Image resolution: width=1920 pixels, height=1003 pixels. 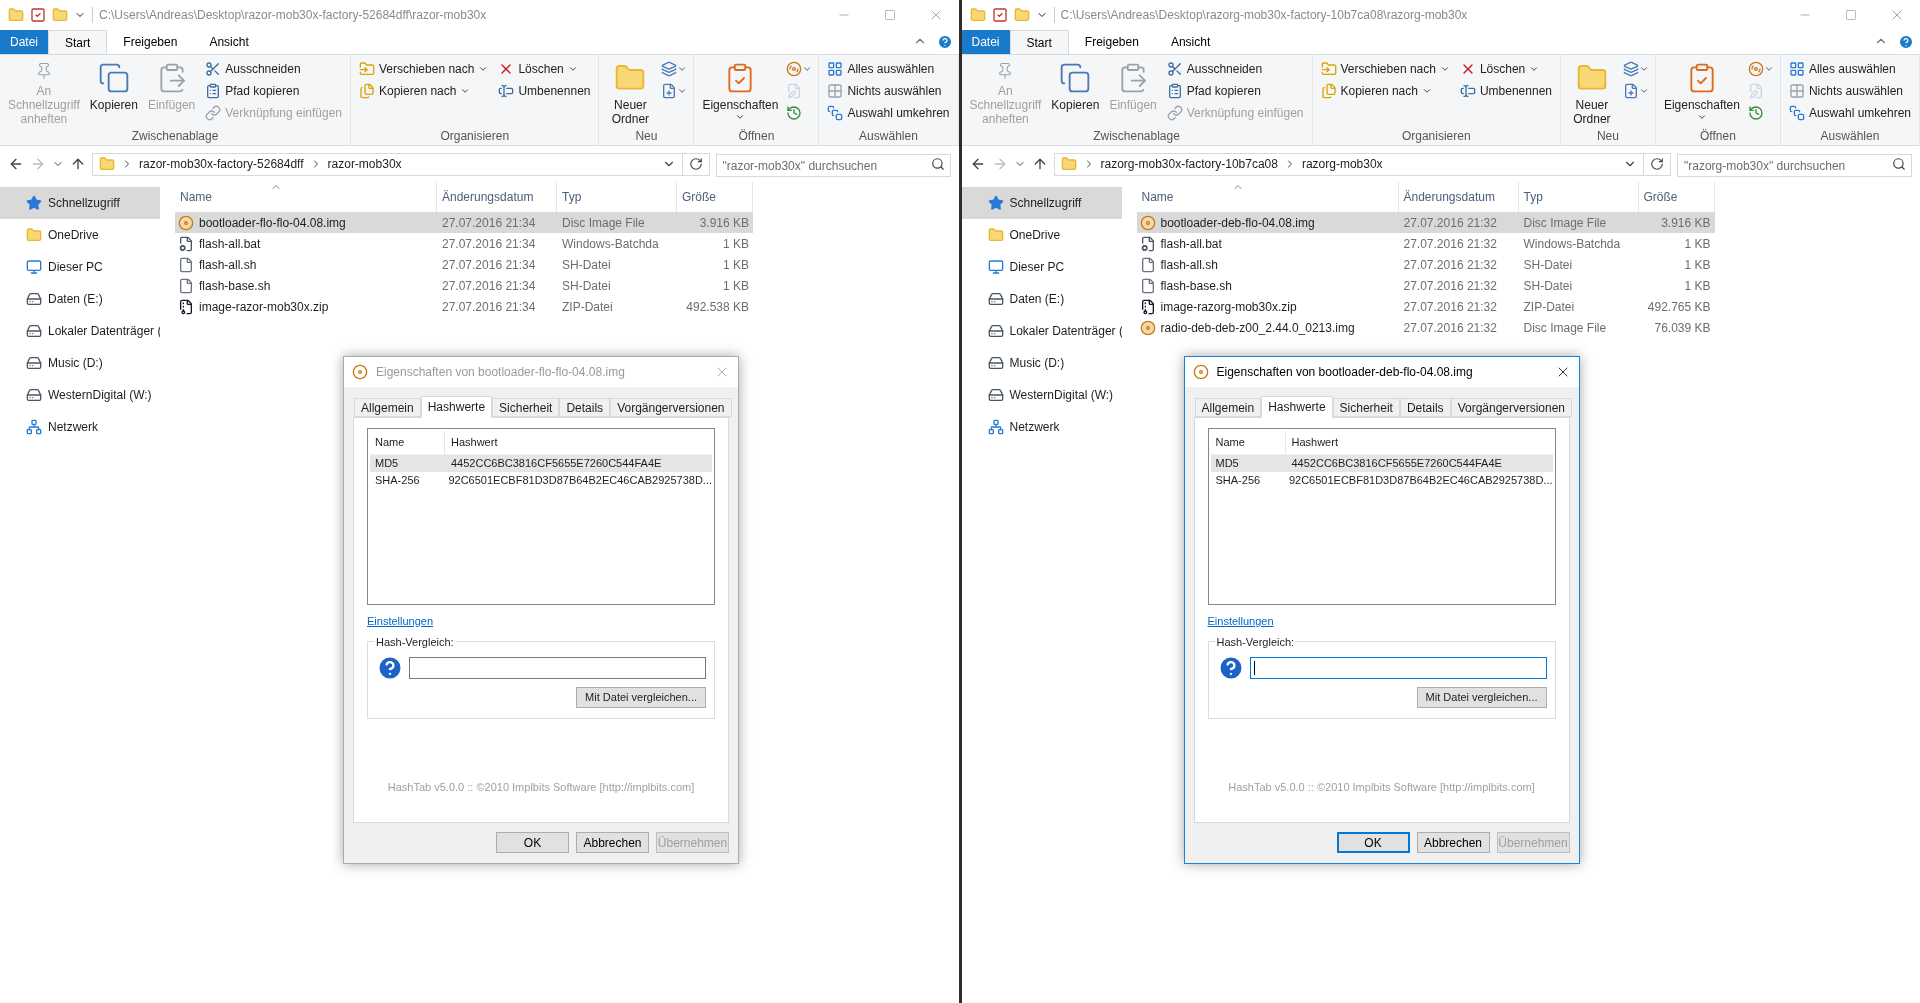 I want to click on file-row: bootloader-deb-flo-04.08.img 27.07.2016 21:32 Disc Image File 3.916 KB, so click(x=1425, y=222).